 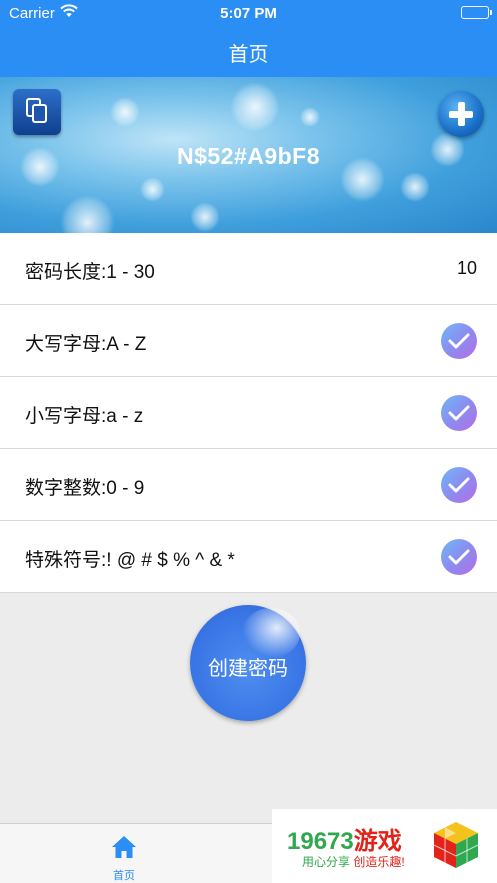 I want to click on tab-home-label: 首页, so click(x=124, y=876).